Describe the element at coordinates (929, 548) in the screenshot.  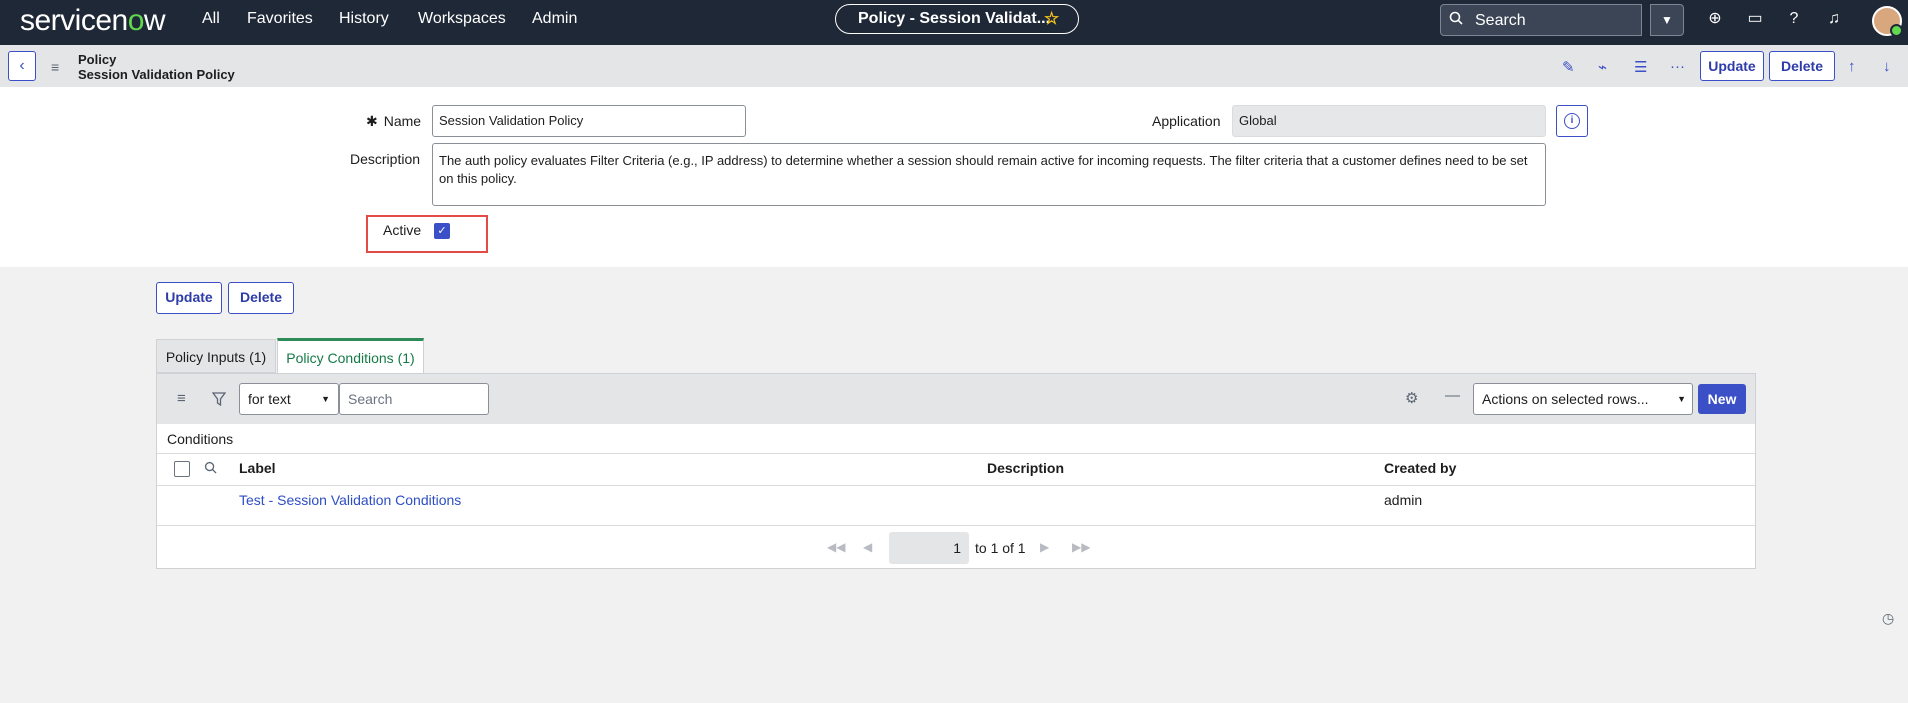
I see `page-number-input: 1` at that location.